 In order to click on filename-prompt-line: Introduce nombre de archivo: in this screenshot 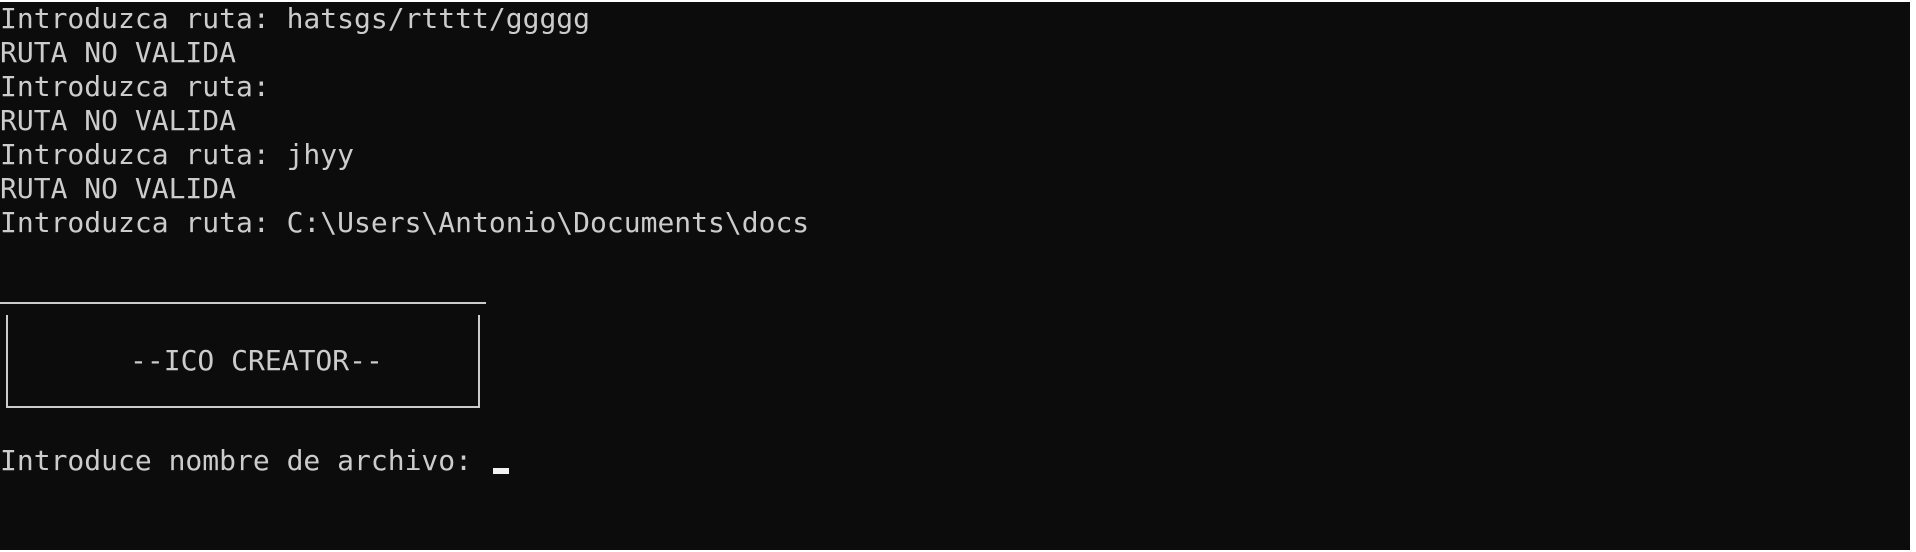, I will do `click(254, 461)`.